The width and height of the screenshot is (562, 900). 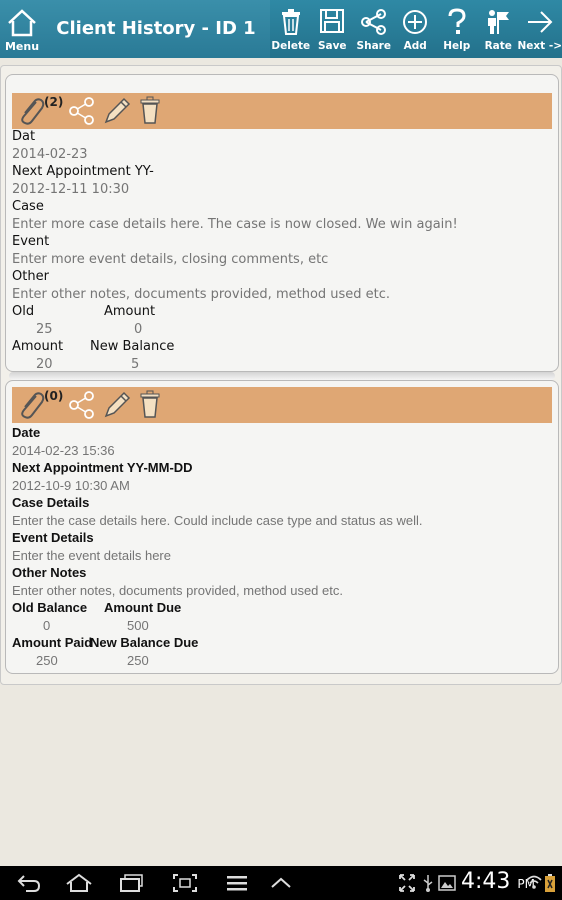 What do you see at coordinates (447, 883) in the screenshot?
I see `gallery-icon` at bounding box center [447, 883].